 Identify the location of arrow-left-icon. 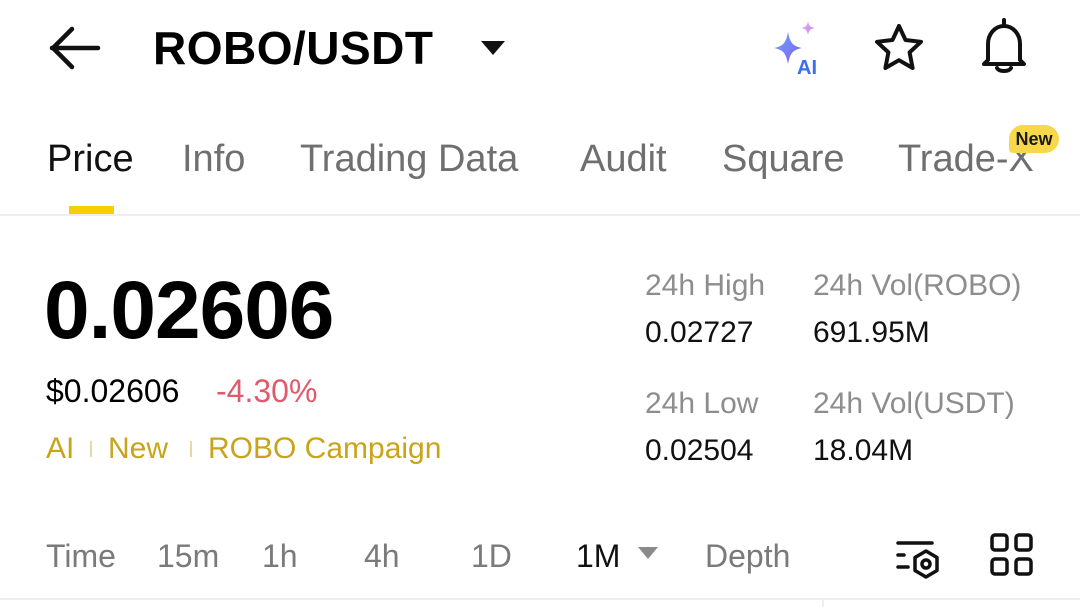
(75, 48).